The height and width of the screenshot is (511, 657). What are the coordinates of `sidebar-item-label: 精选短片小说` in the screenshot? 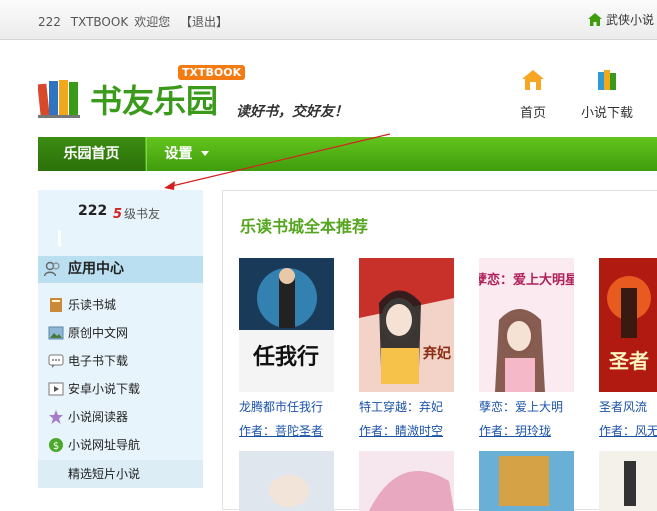 It's located at (104, 474).